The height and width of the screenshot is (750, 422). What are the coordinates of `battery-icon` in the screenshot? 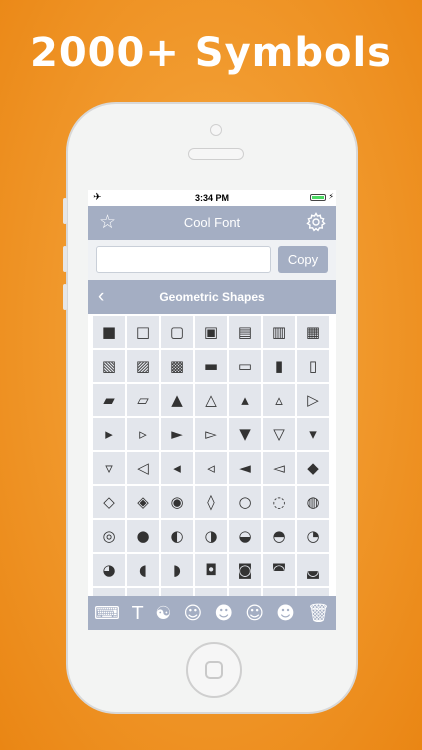 It's located at (318, 197).